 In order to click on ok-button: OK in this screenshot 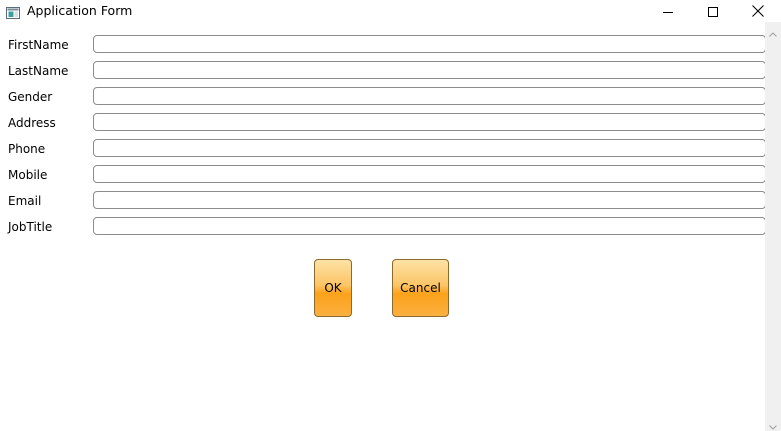, I will do `click(333, 288)`.